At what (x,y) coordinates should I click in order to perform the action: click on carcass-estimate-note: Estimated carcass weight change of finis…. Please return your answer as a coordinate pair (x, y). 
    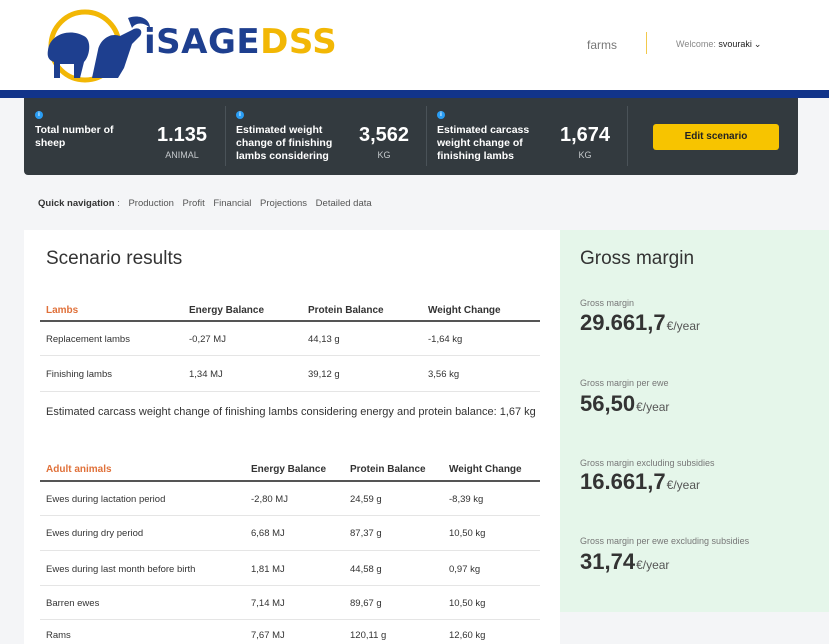
    Looking at the image, I should click on (291, 412).